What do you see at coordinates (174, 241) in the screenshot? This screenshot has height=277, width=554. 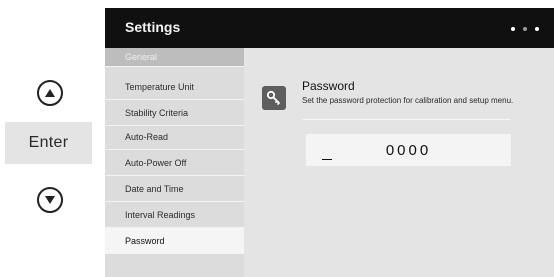 I see `sidebar-item-password: Password` at bounding box center [174, 241].